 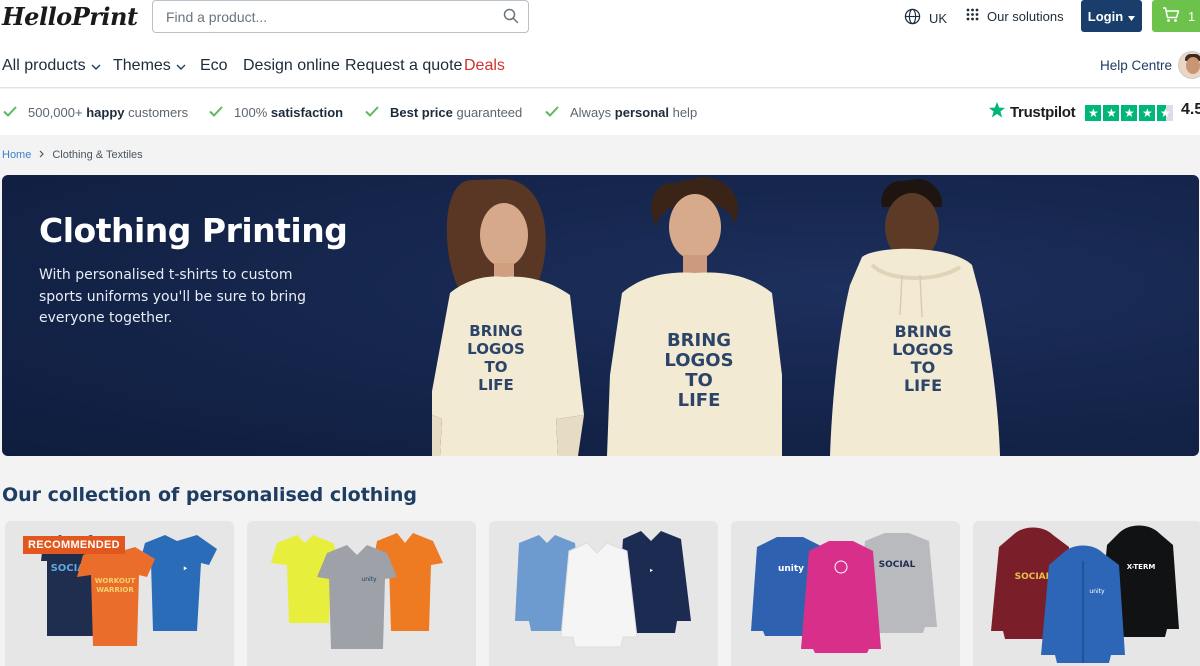 I want to click on login-button: Login, so click(x=1111, y=16).